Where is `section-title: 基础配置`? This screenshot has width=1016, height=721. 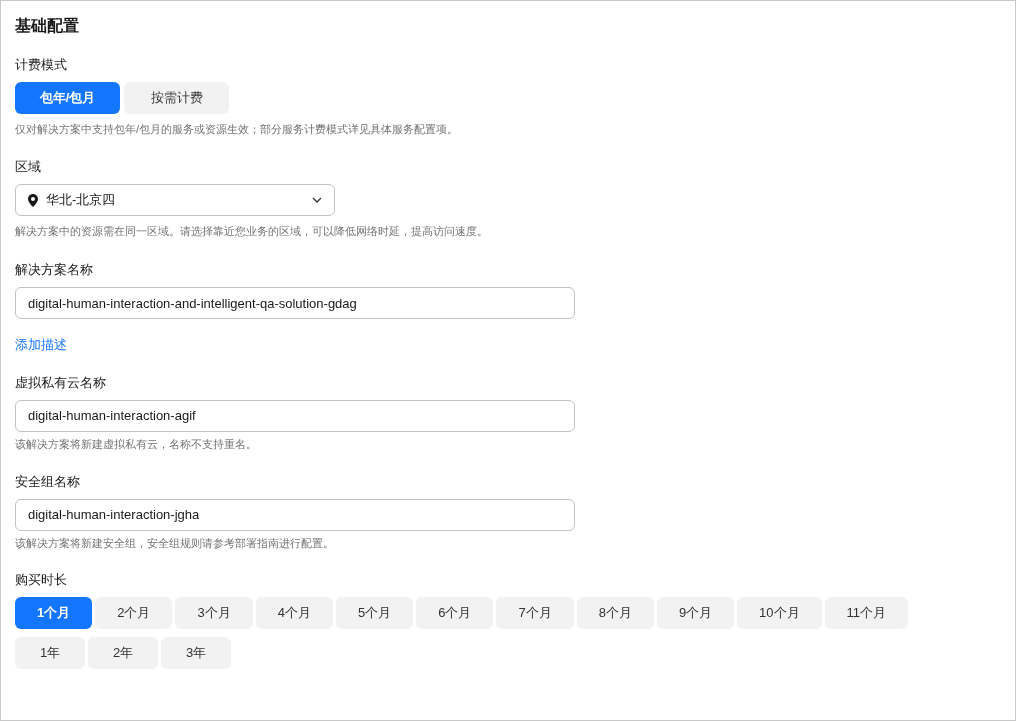 section-title: 基础配置 is located at coordinates (47, 26).